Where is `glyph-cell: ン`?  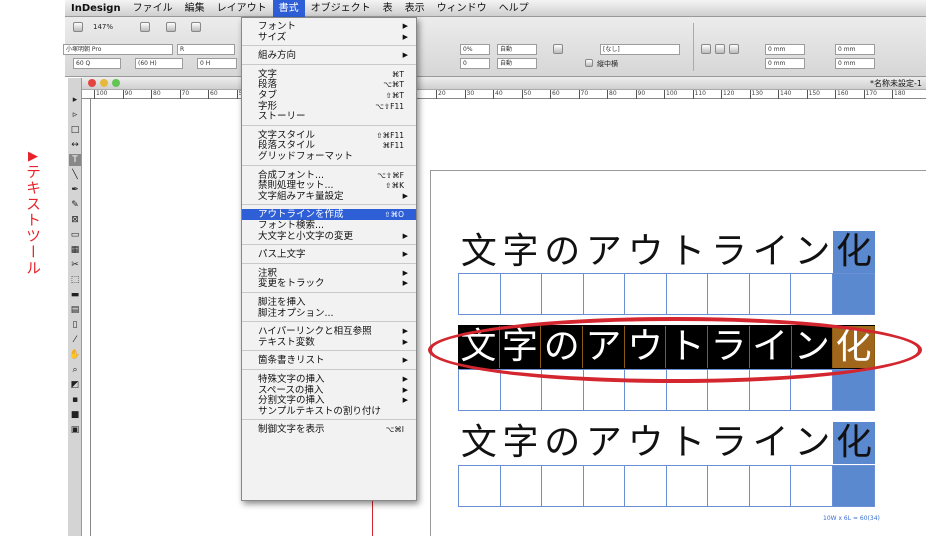
glyph-cell: ン is located at coordinates (812, 442).